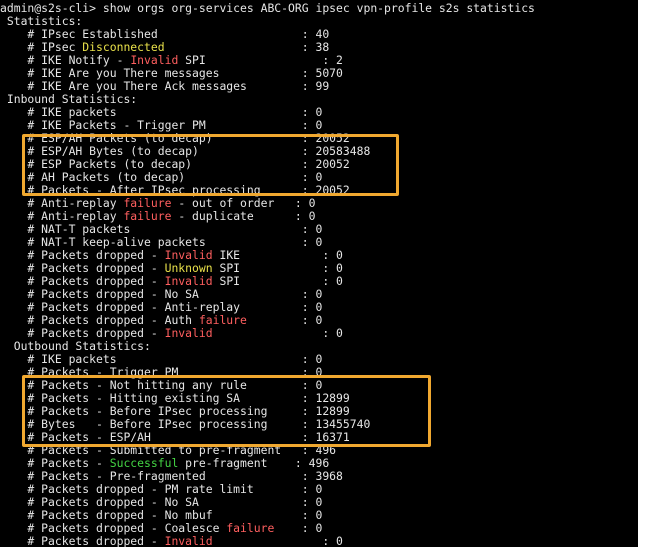 The width and height of the screenshot is (669, 547). What do you see at coordinates (65, 60) in the screenshot?
I see `text-segment: # IKE Notify -` at bounding box center [65, 60].